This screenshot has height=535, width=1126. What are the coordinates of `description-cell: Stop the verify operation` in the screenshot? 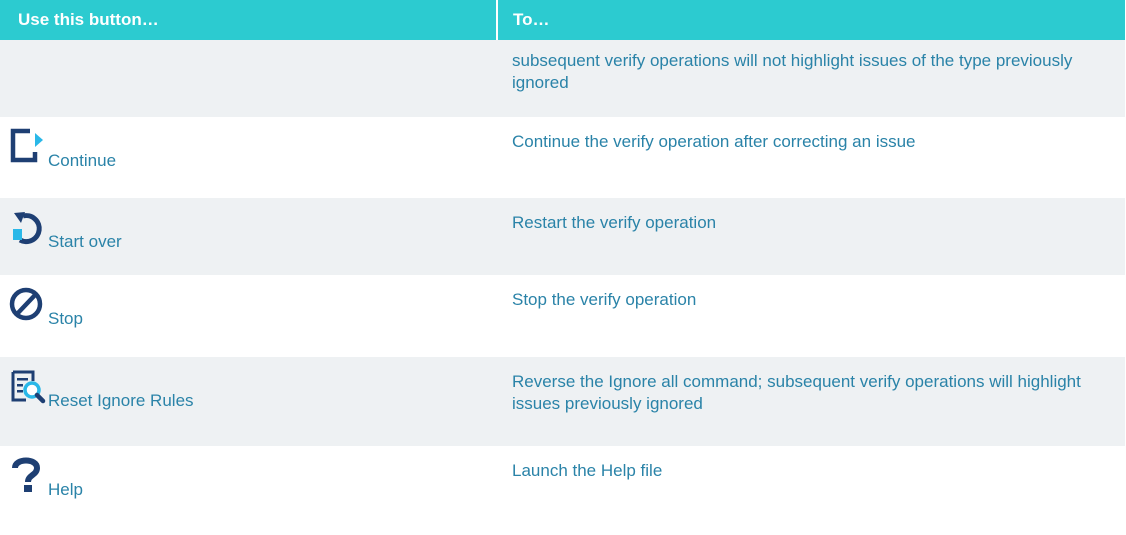 It's located at (811, 316).